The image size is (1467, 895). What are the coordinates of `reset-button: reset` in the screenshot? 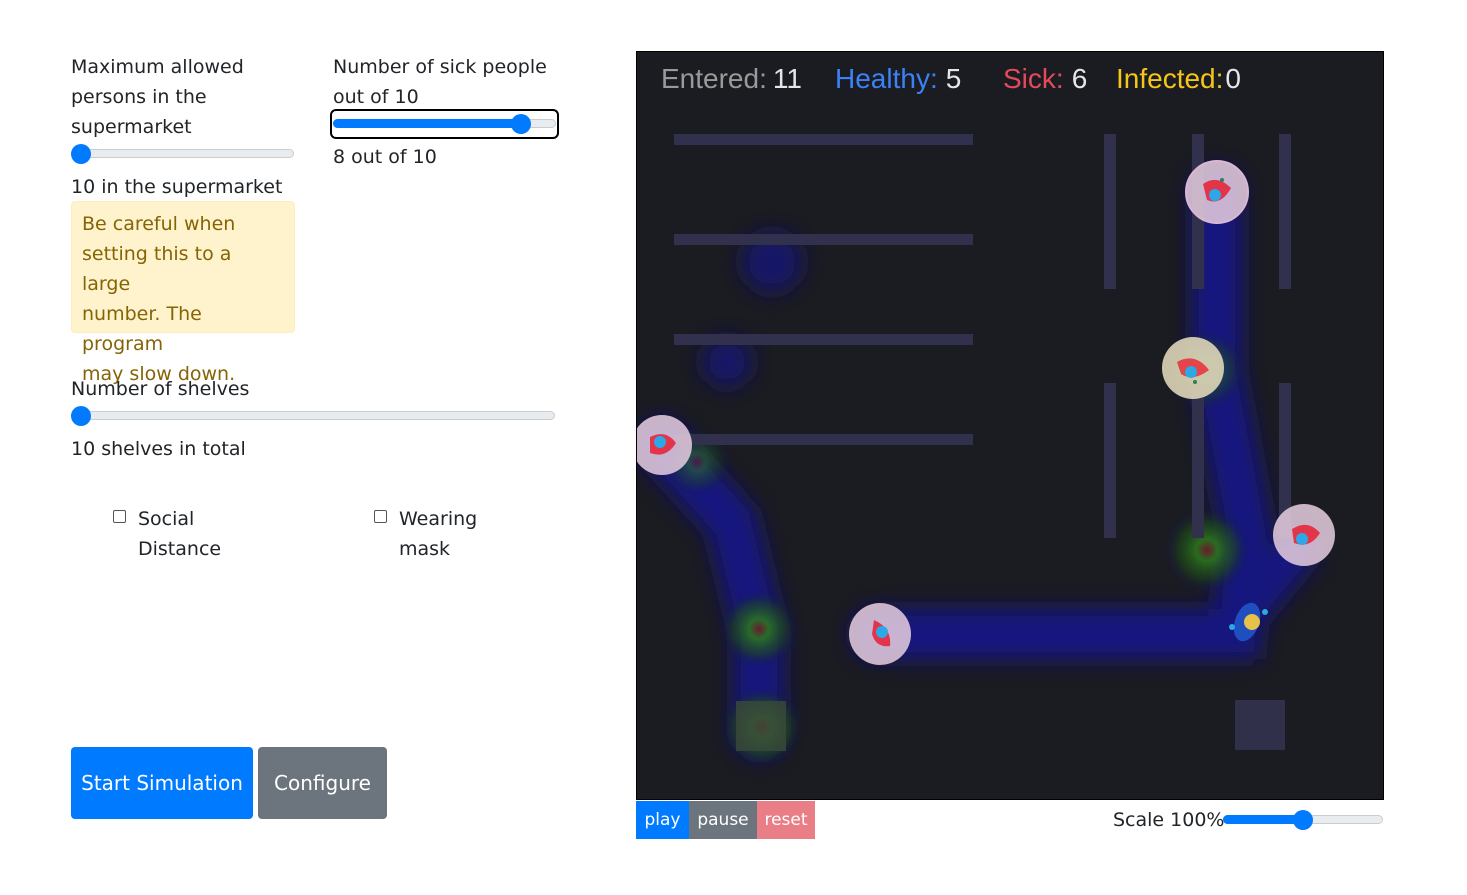 It's located at (786, 820).